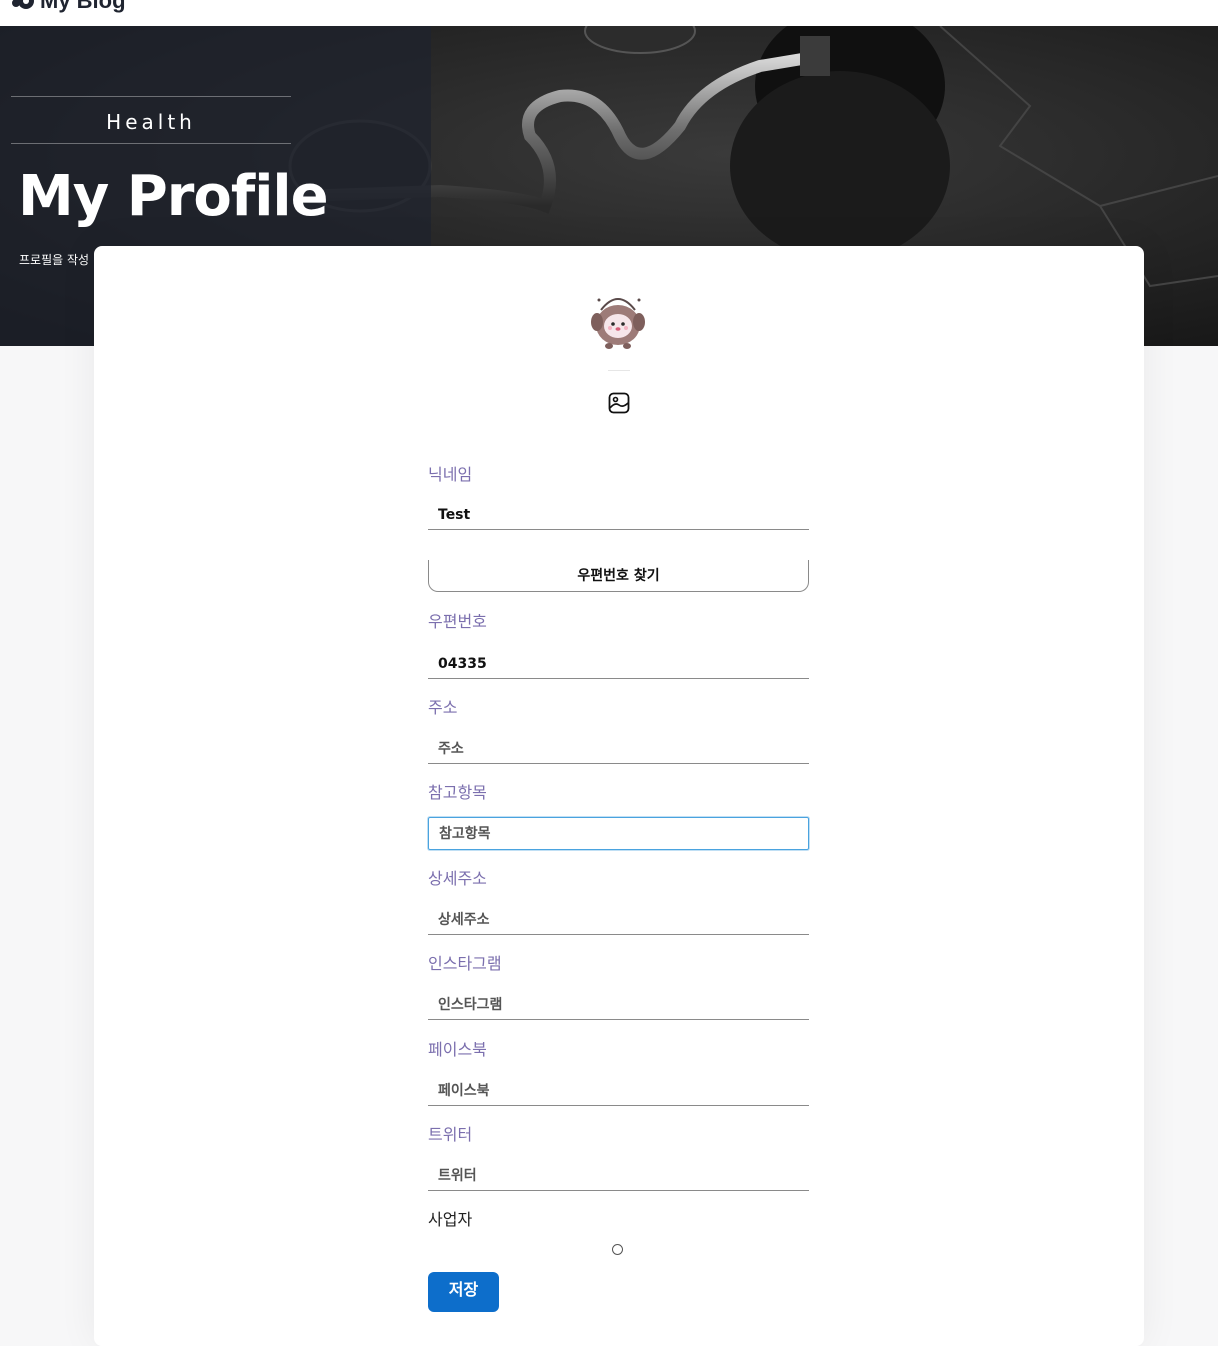  Describe the element at coordinates (619, 370) in the screenshot. I see `avatar-divider` at that location.